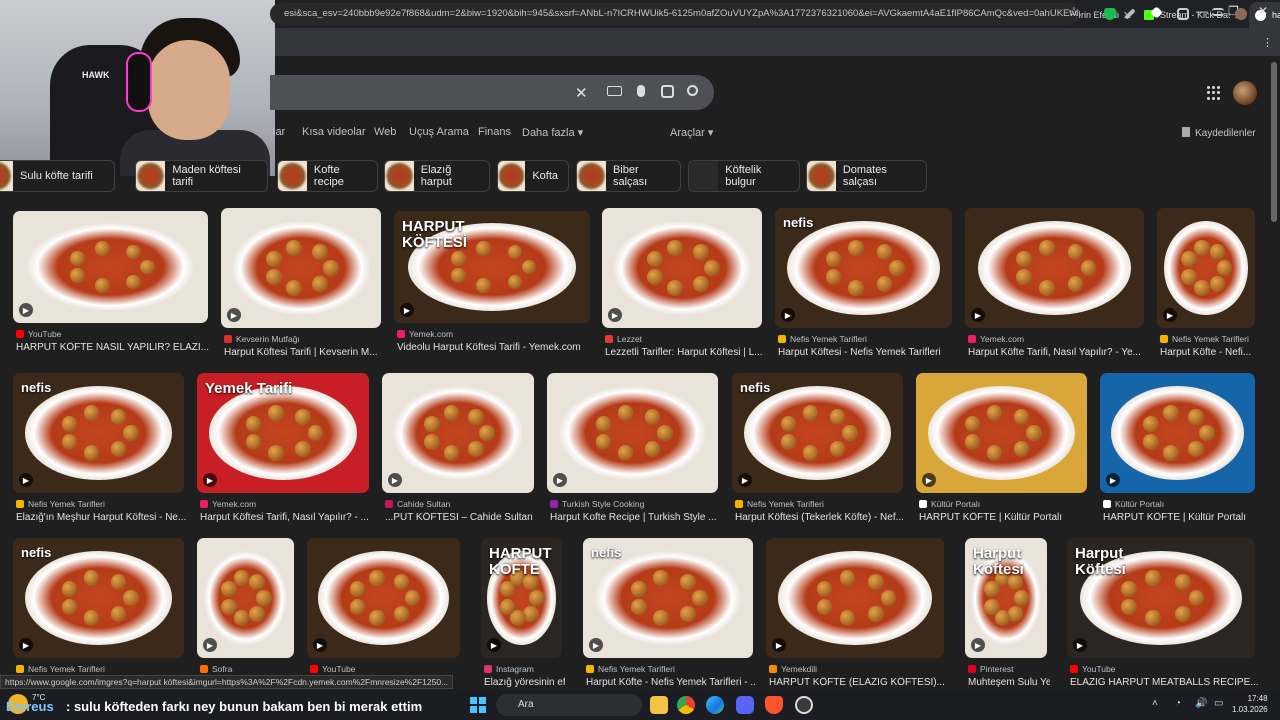 The height and width of the screenshot is (720, 1280). I want to click on puzzle-extension-icon, so click(1183, 14).